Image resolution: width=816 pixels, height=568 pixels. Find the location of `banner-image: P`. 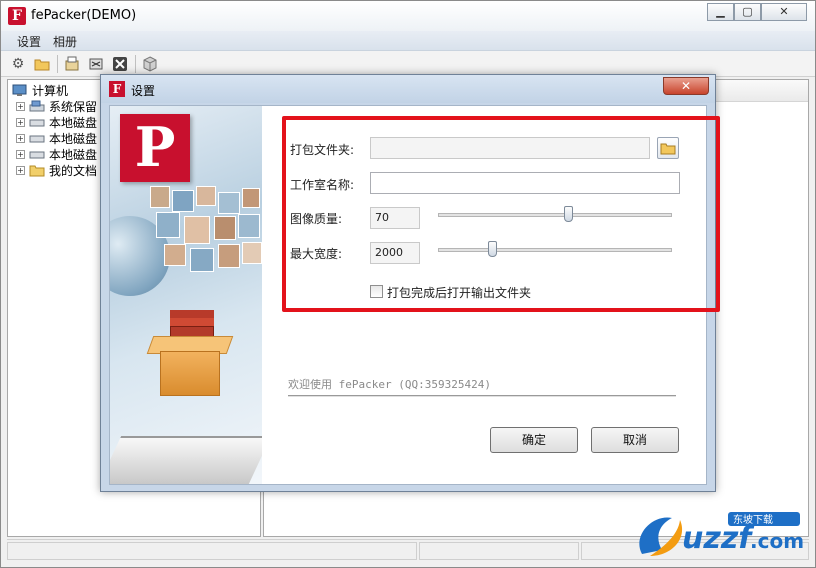

banner-image: P is located at coordinates (186, 295).